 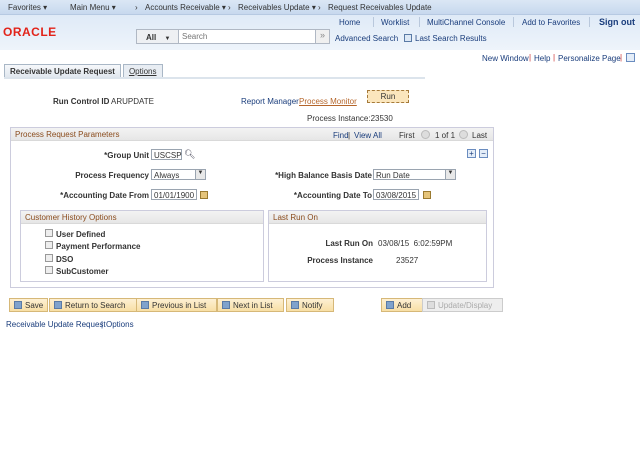 What do you see at coordinates (408, 38) in the screenshot?
I see `last-search-icon` at bounding box center [408, 38].